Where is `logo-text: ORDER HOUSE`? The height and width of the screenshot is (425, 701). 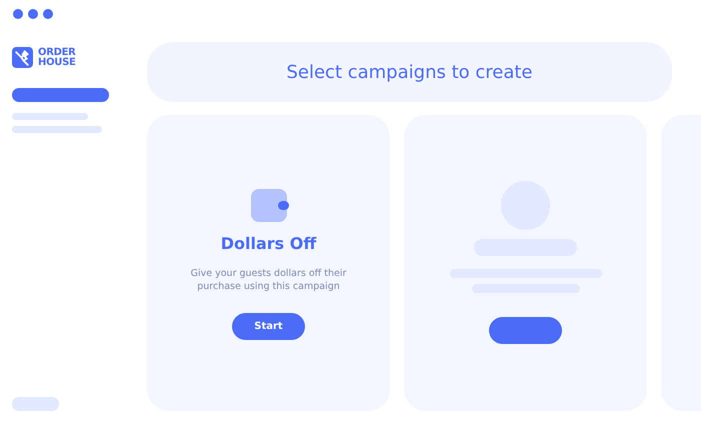
logo-text: ORDER HOUSE is located at coordinates (57, 58).